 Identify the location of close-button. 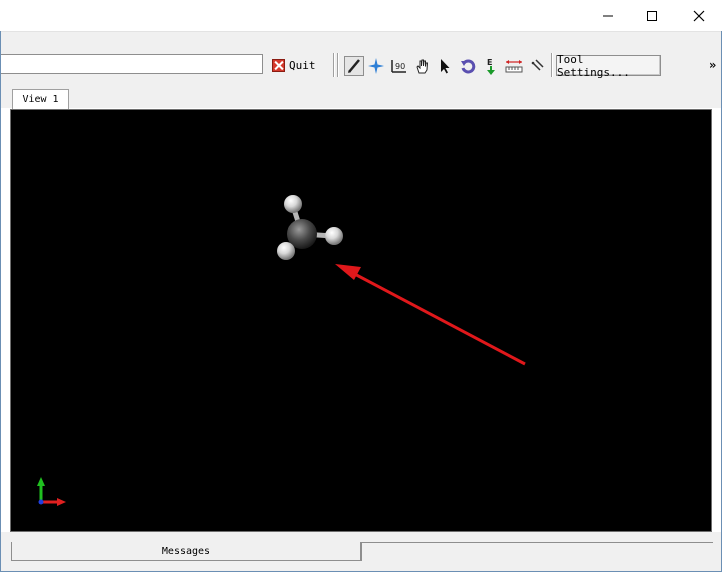
(699, 15).